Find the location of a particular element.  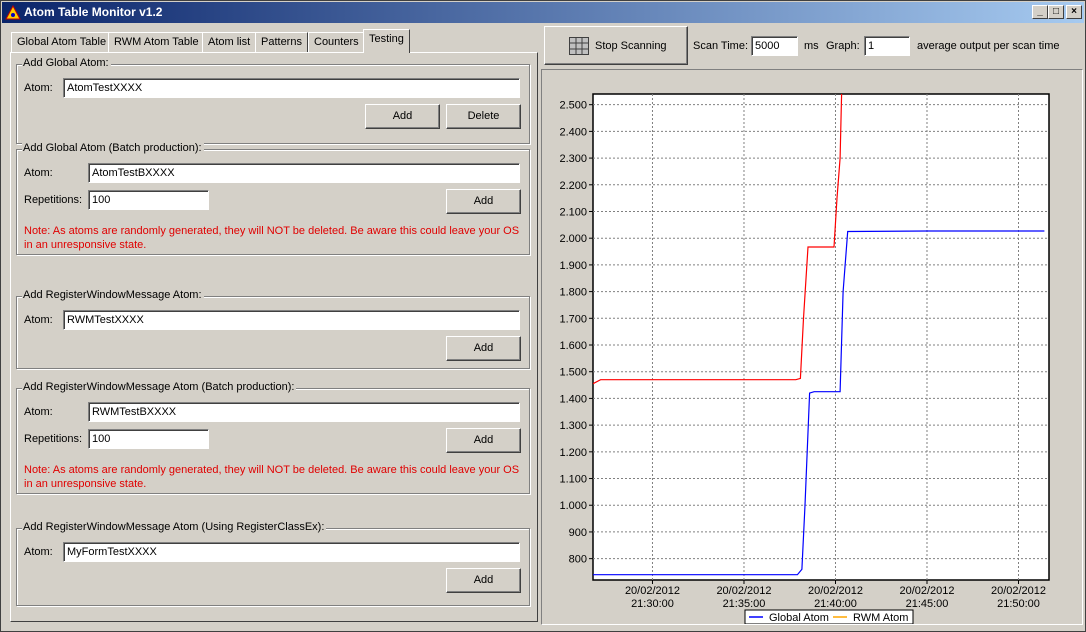

x-tick-label-time: 21:50:00 is located at coordinates (1018, 604).